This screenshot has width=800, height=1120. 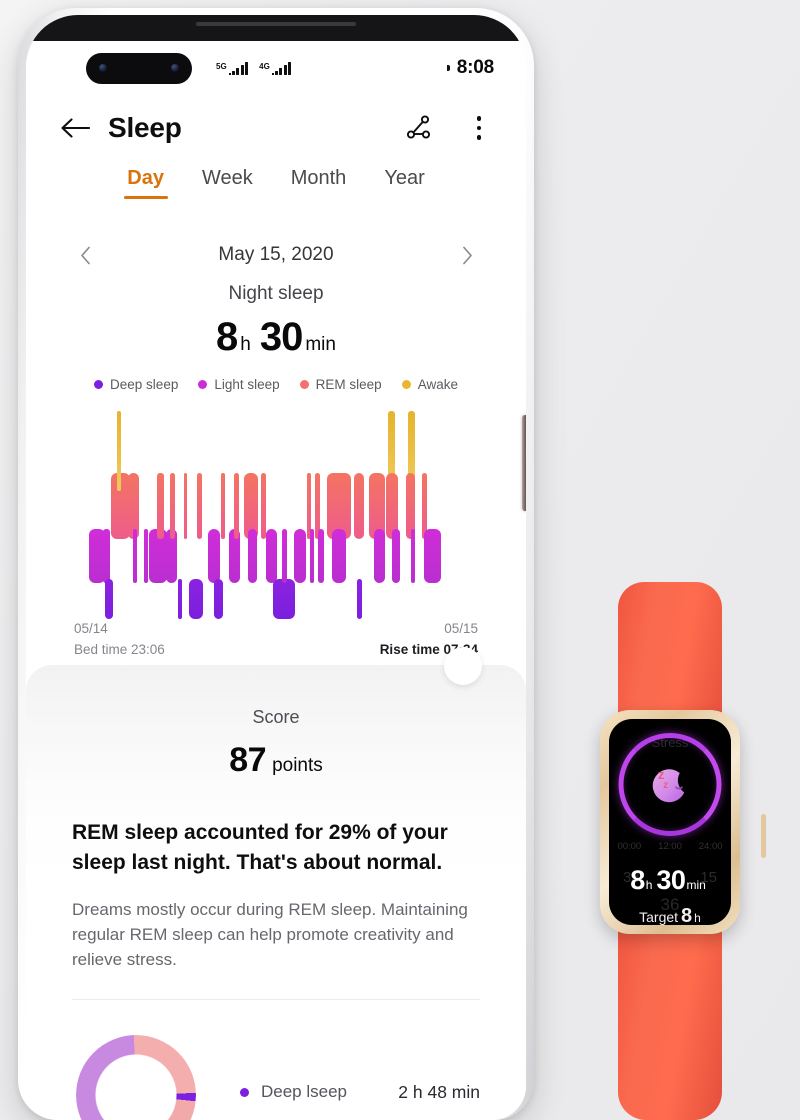 What do you see at coordinates (85, 255) in the screenshot?
I see `previous-day-button` at bounding box center [85, 255].